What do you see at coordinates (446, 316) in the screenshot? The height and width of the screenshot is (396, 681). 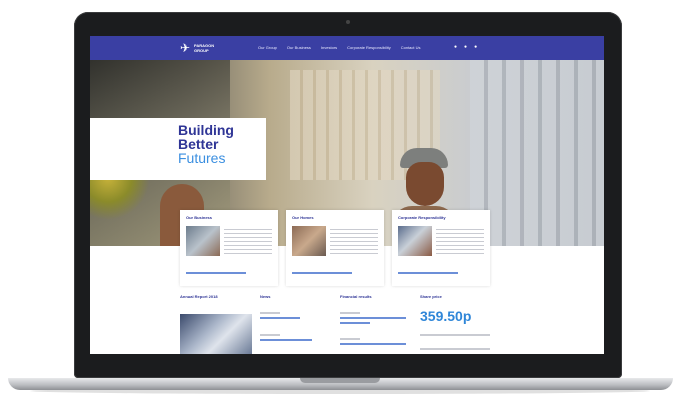 I see `share-price-value: 359.50p` at bounding box center [446, 316].